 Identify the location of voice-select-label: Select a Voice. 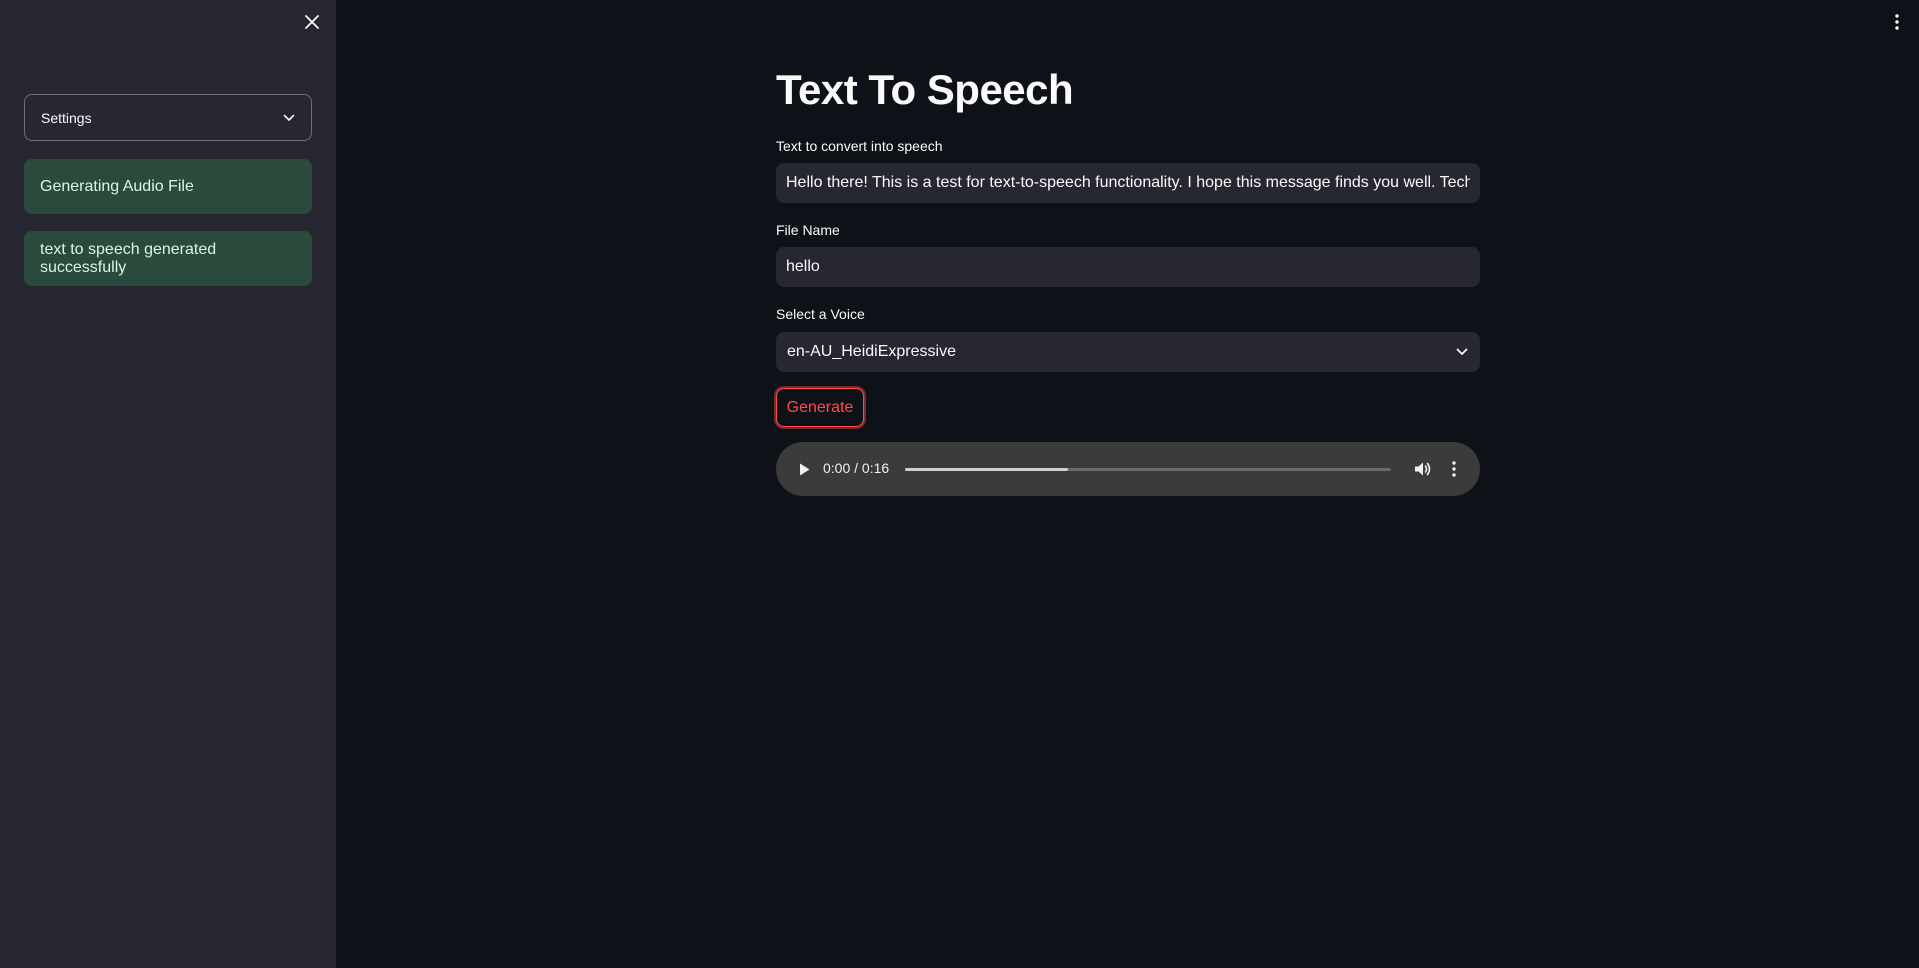
(820, 314).